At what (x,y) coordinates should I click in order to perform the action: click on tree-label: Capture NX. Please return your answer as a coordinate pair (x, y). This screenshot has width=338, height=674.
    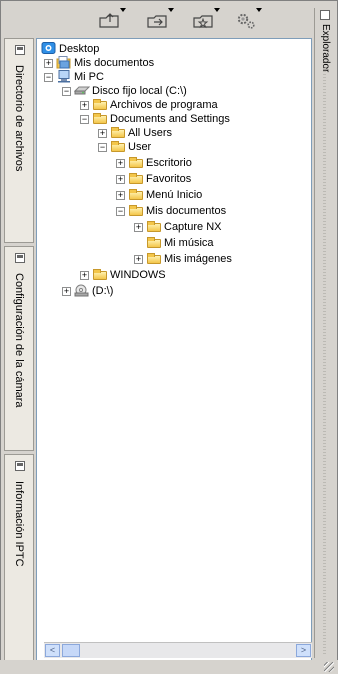
    Looking at the image, I should click on (193, 227).